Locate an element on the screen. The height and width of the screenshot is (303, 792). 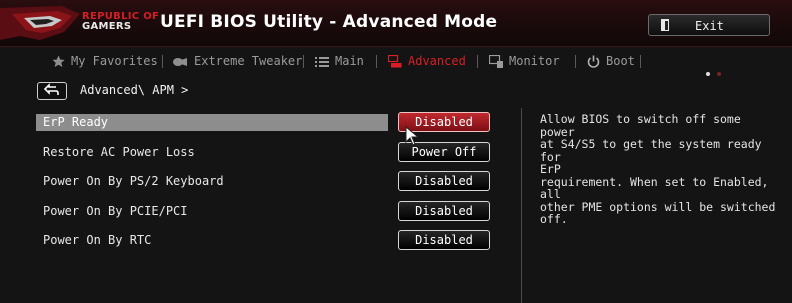
exit-label: Exit is located at coordinates (709, 26).